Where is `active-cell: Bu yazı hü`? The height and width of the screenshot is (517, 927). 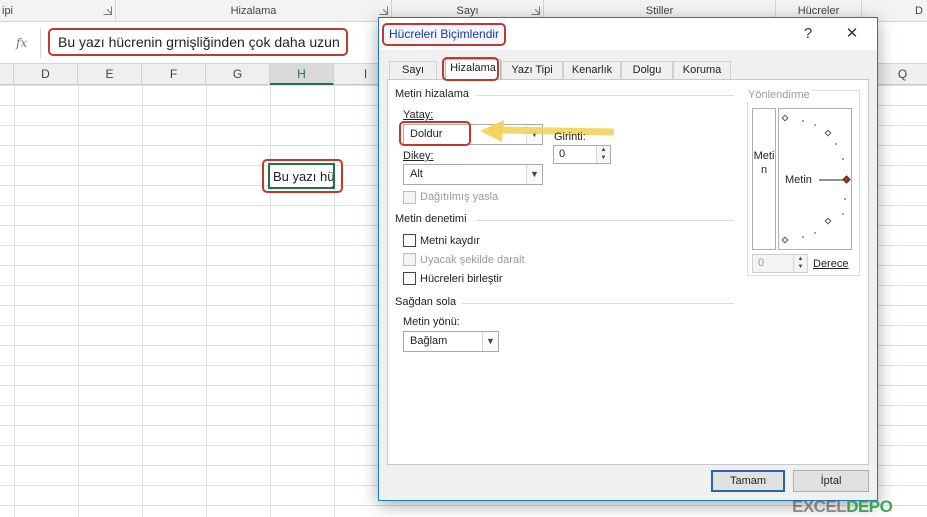 active-cell: Bu yazı hü is located at coordinates (301, 176).